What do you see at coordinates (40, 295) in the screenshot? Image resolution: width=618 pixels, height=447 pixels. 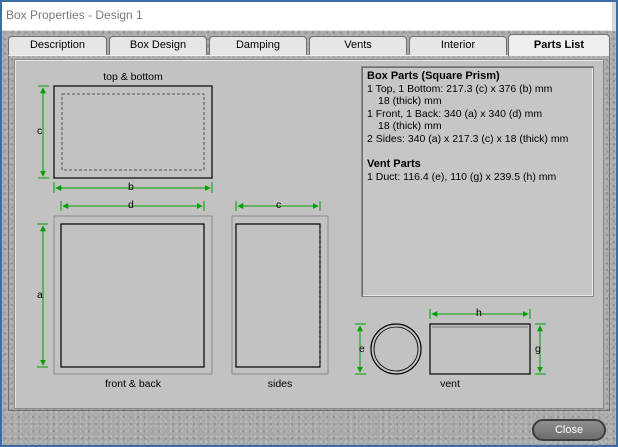 I see `dim-label-a: a` at bounding box center [40, 295].